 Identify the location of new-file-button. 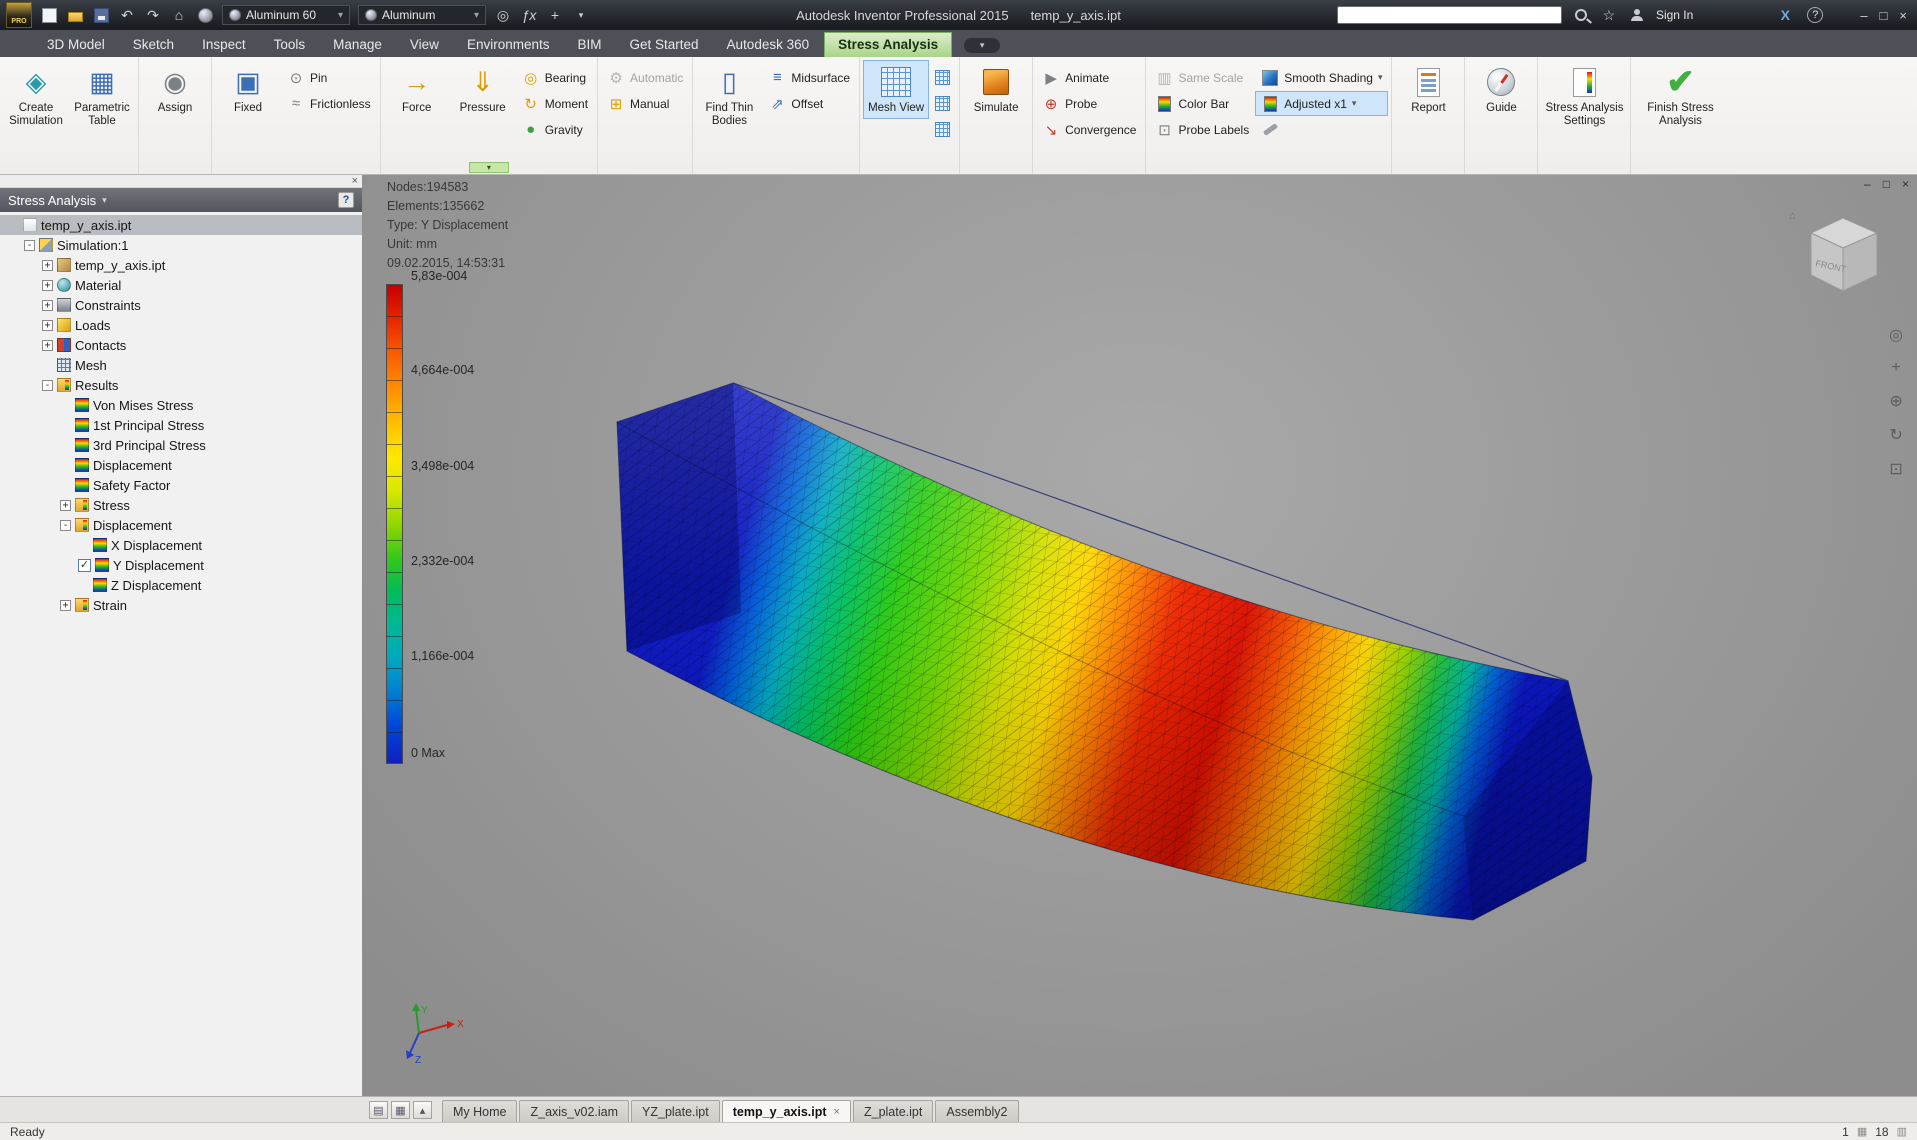
(49, 15).